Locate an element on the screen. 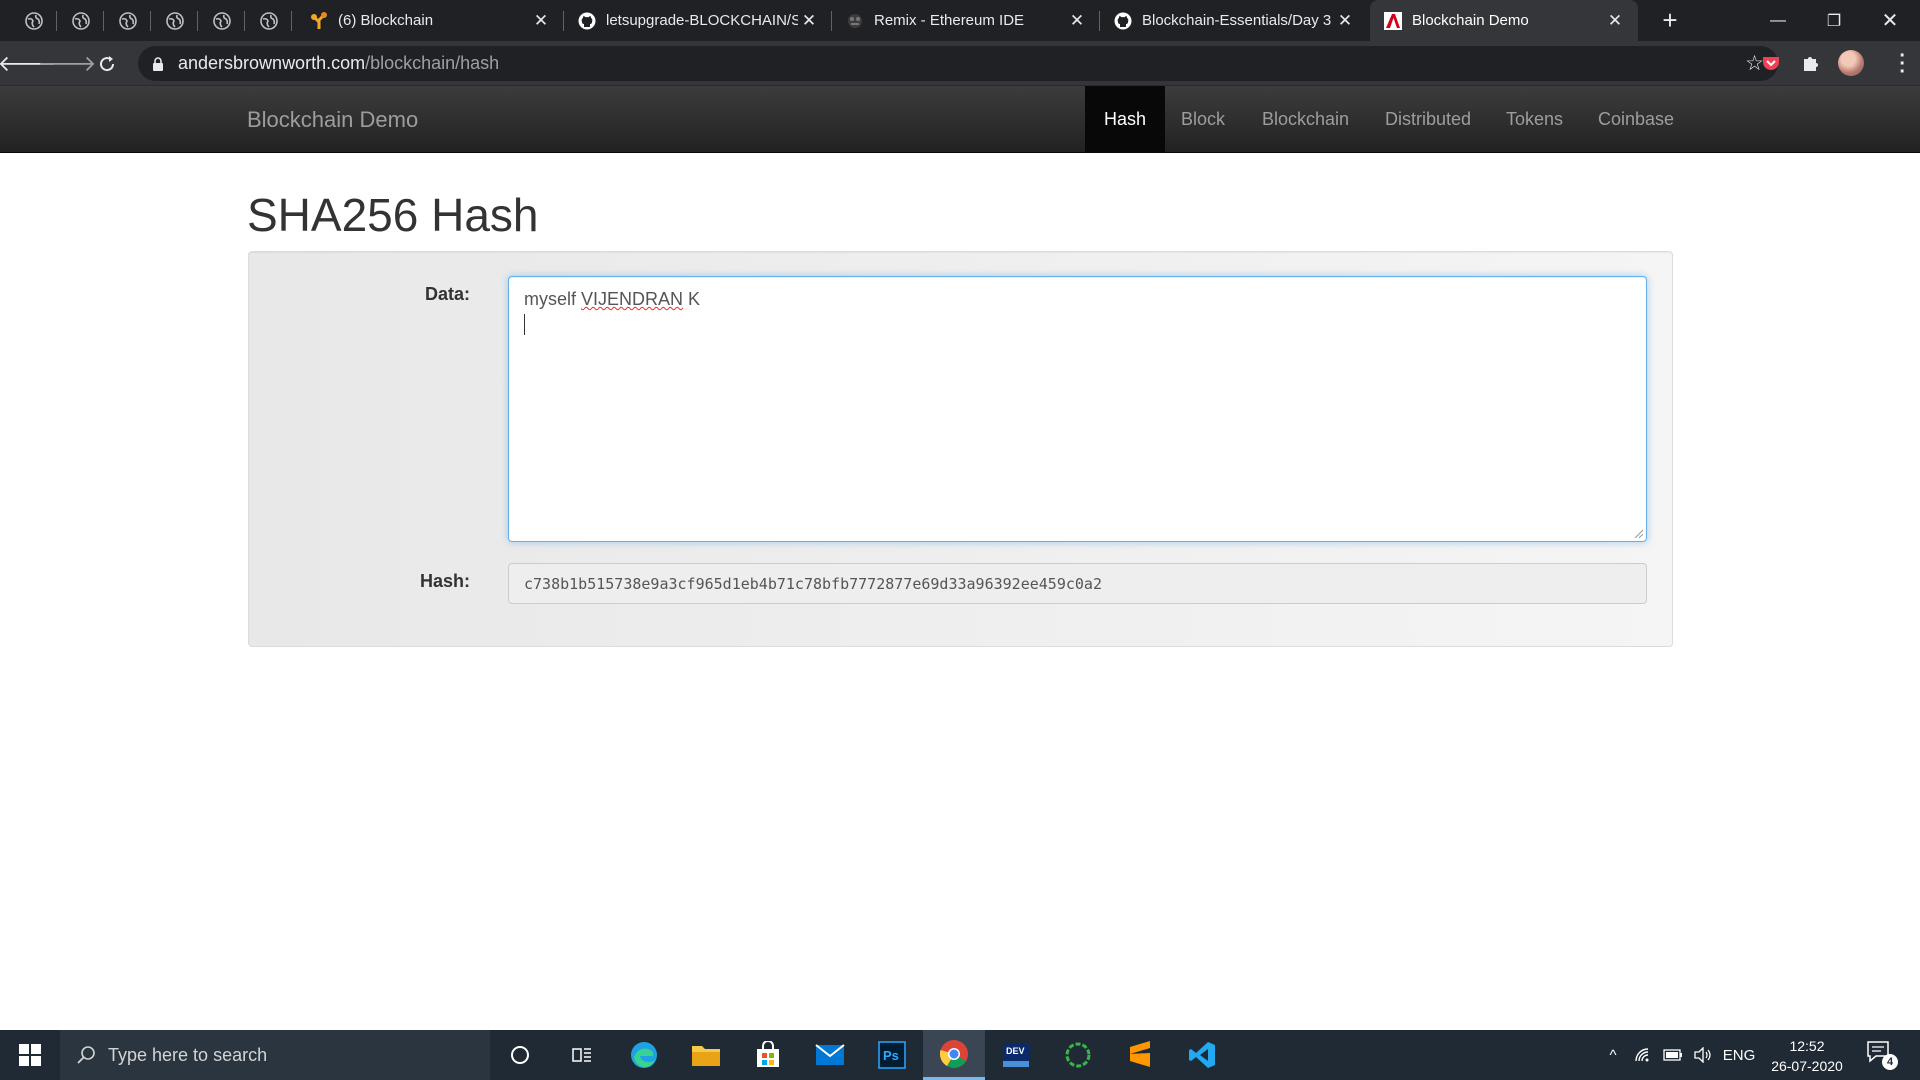  start-button is located at coordinates (30, 1055).